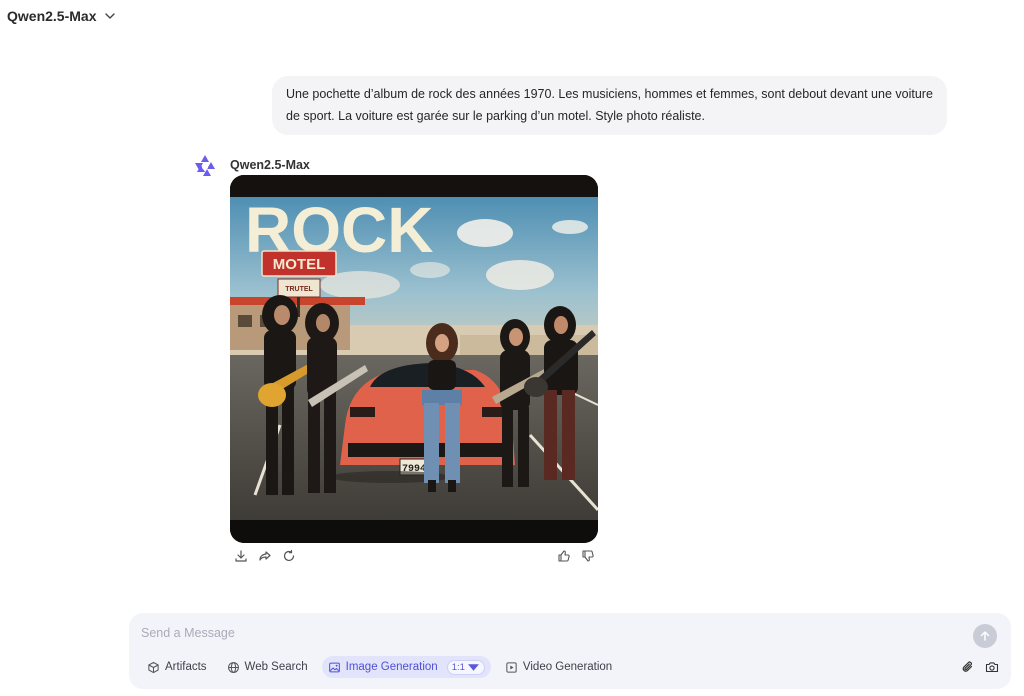 This screenshot has height=696, width=1024. I want to click on video-generation-button: Video Generation, so click(558, 667).